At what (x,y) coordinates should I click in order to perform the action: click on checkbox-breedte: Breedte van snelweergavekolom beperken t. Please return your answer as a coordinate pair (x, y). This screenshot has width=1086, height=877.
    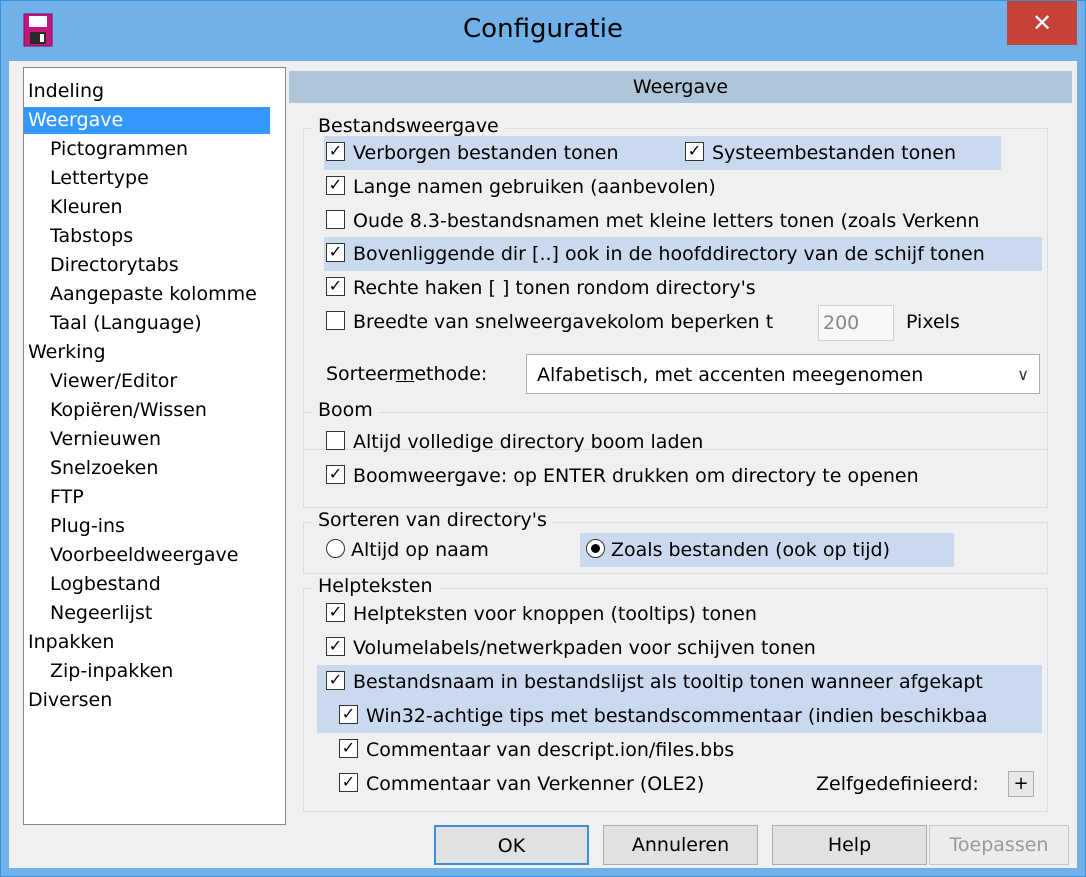
    Looking at the image, I should click on (571, 322).